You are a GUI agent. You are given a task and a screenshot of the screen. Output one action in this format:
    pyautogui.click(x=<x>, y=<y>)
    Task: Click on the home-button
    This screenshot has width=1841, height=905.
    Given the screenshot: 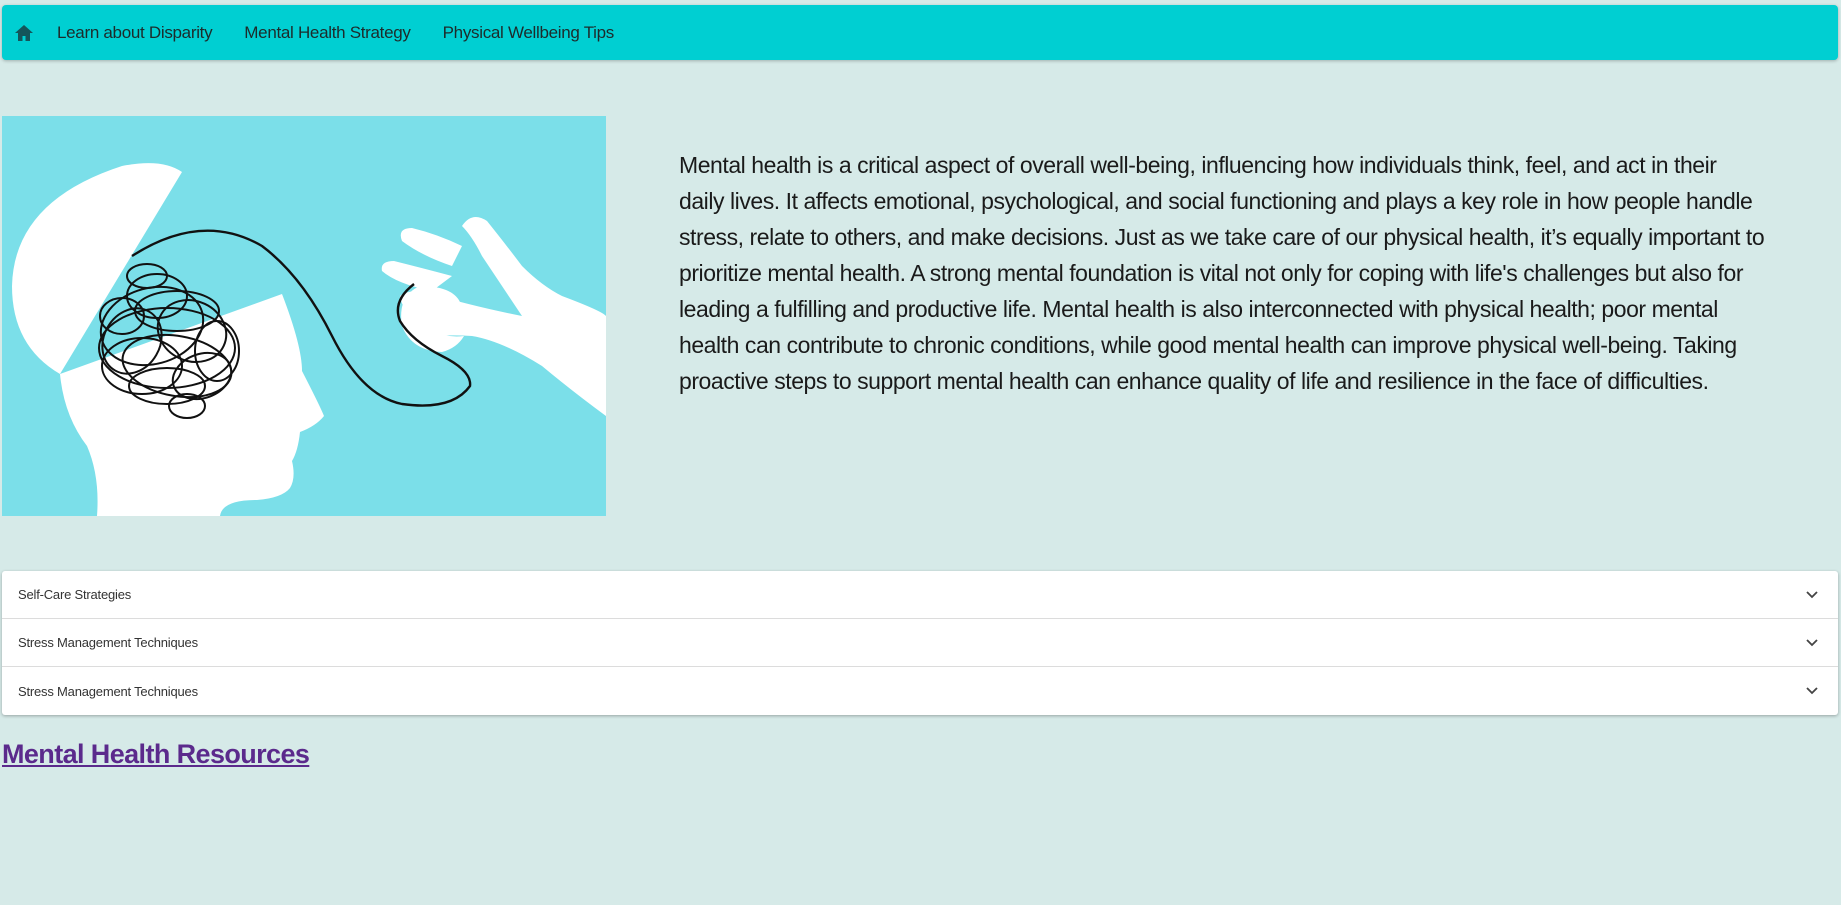 What is the action you would take?
    pyautogui.click(x=24, y=32)
    